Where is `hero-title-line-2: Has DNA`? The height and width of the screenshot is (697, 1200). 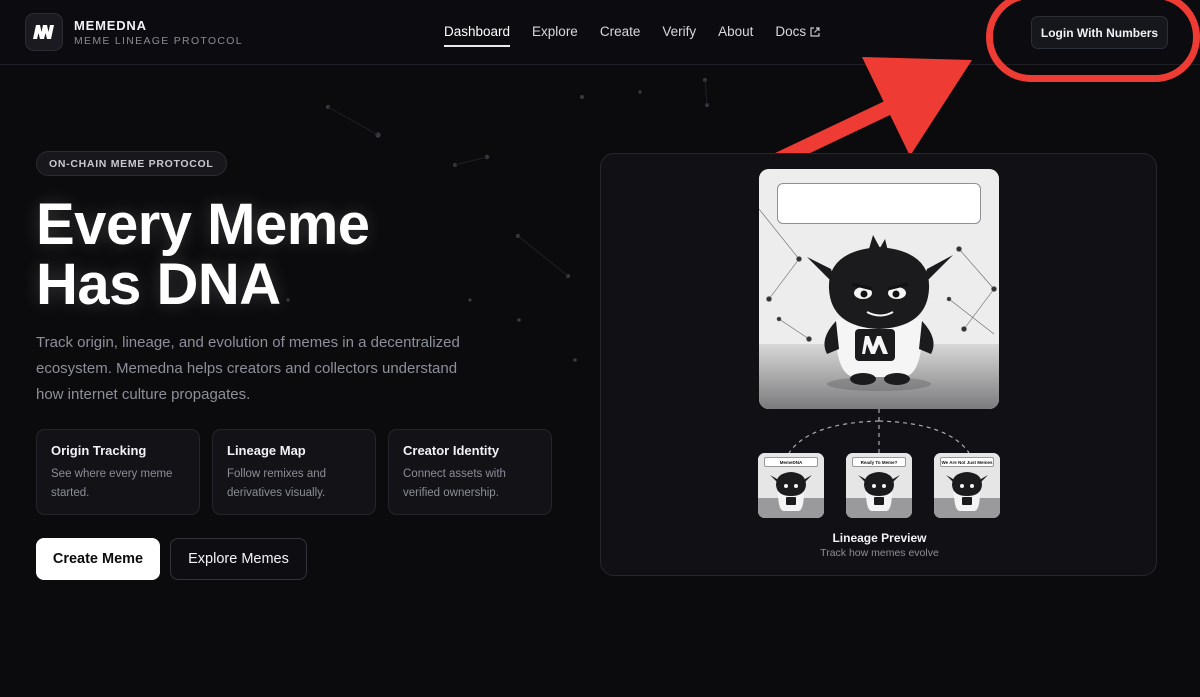 hero-title-line-2: Has DNA is located at coordinates (158, 284).